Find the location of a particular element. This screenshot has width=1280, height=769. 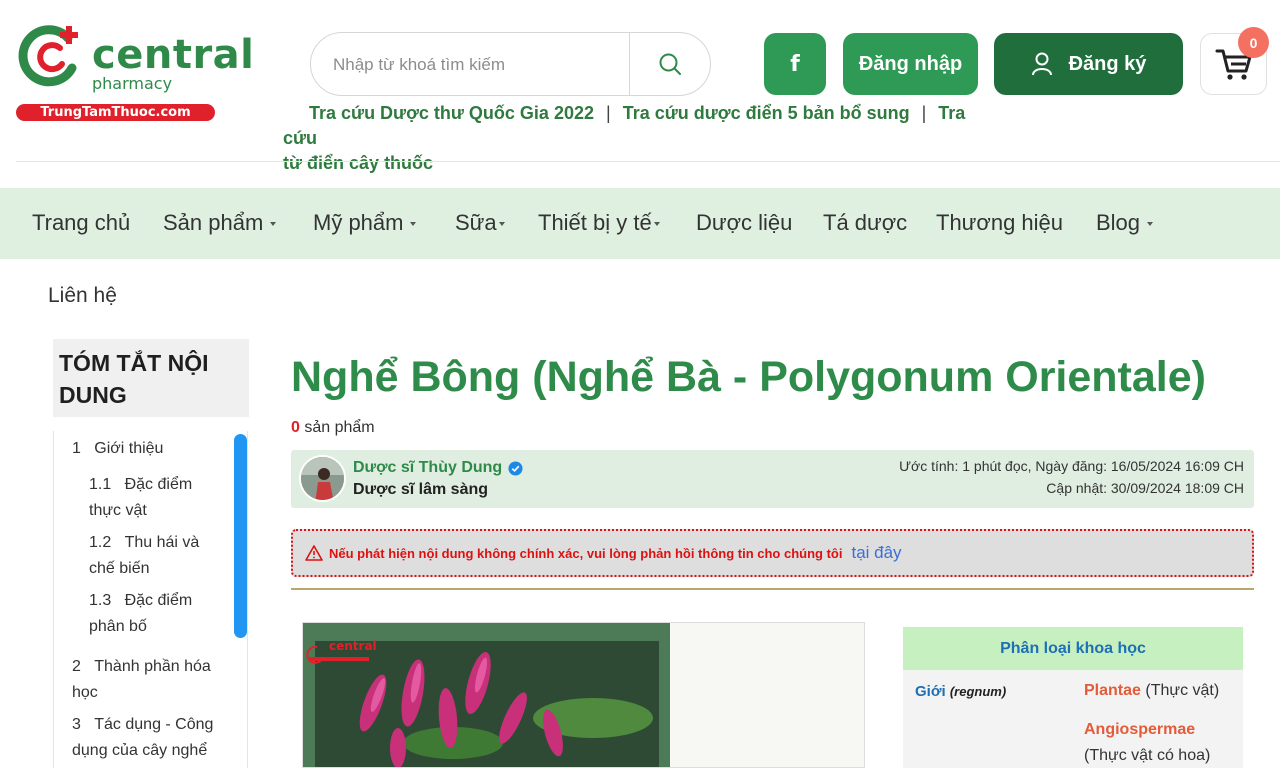

toc-label: Giới thiệu is located at coordinates (129, 448).